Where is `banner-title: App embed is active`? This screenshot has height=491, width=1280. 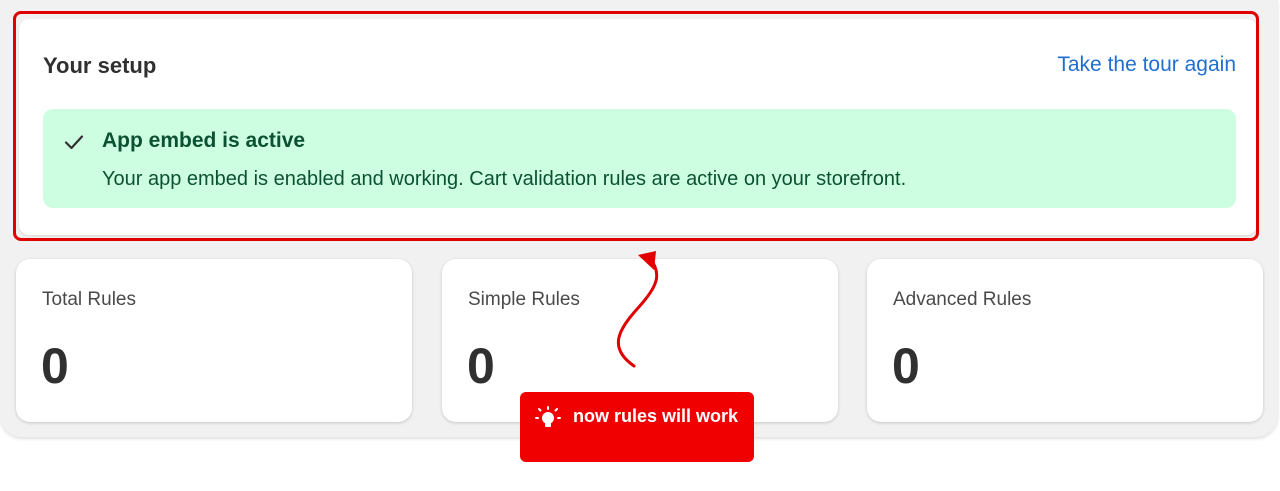
banner-title: App embed is active is located at coordinates (204, 140).